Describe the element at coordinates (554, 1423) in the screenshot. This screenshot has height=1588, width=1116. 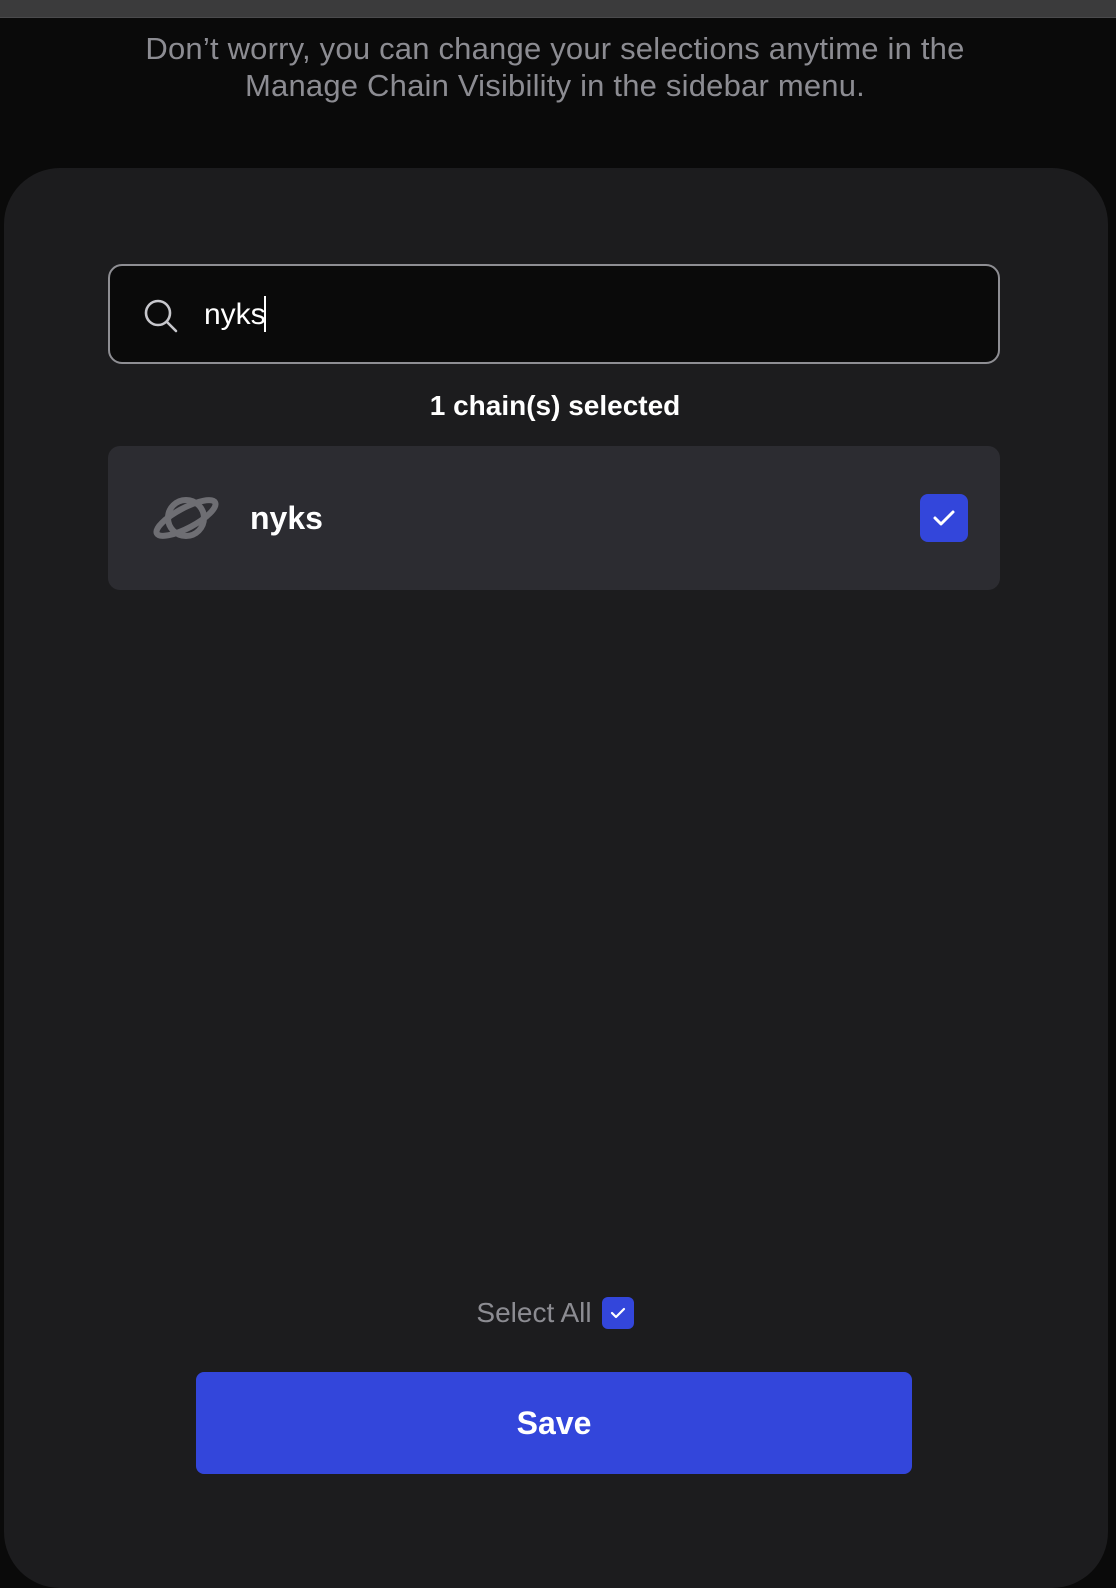
I see `save-button: Save` at that location.